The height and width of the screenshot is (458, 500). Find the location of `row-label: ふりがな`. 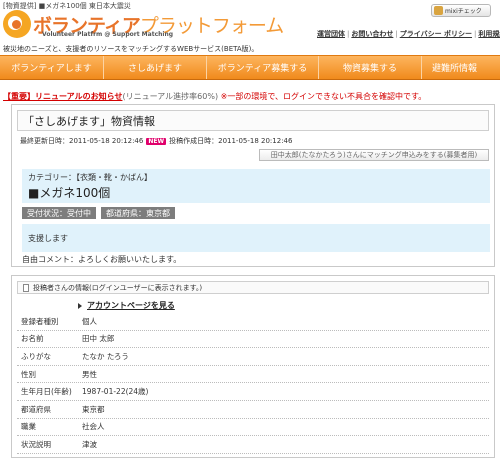

row-label: ふりがな is located at coordinates (36, 356).